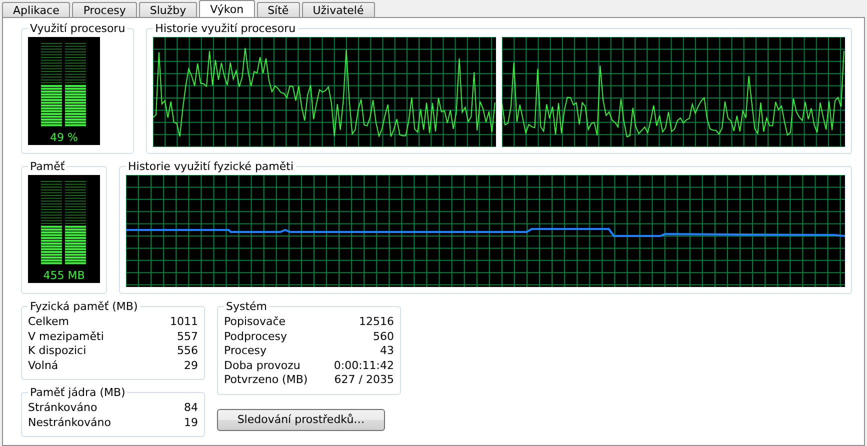 This screenshot has width=867, height=446. I want to click on stat-label: Nestránkováno, so click(69, 423).